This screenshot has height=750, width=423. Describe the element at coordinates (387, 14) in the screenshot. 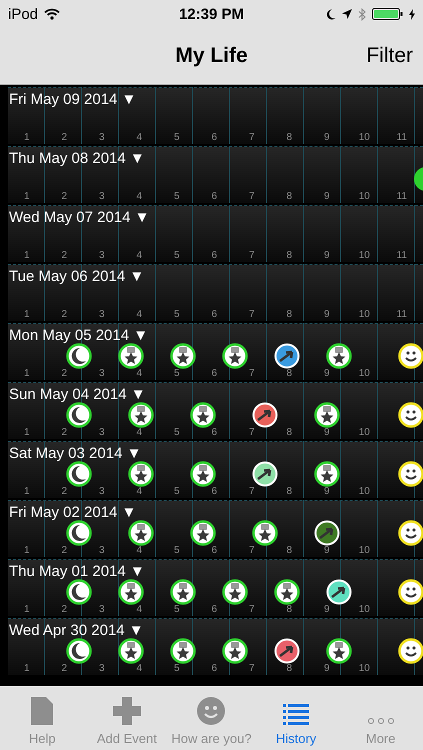

I see `battery-icon` at that location.